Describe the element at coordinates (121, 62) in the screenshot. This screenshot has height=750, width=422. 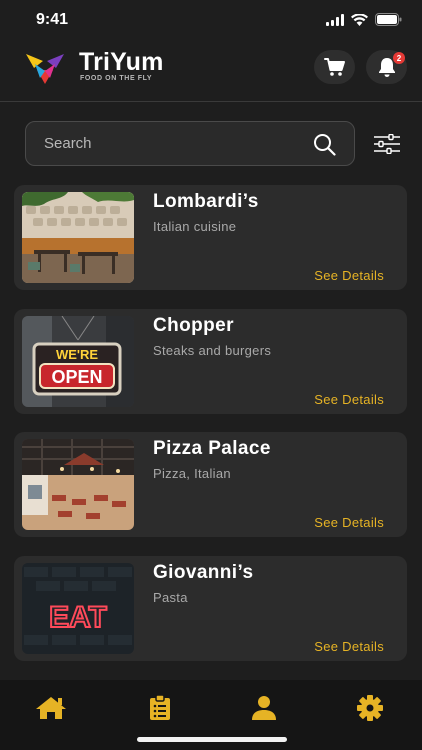
I see `brand-name: TriYum` at that location.